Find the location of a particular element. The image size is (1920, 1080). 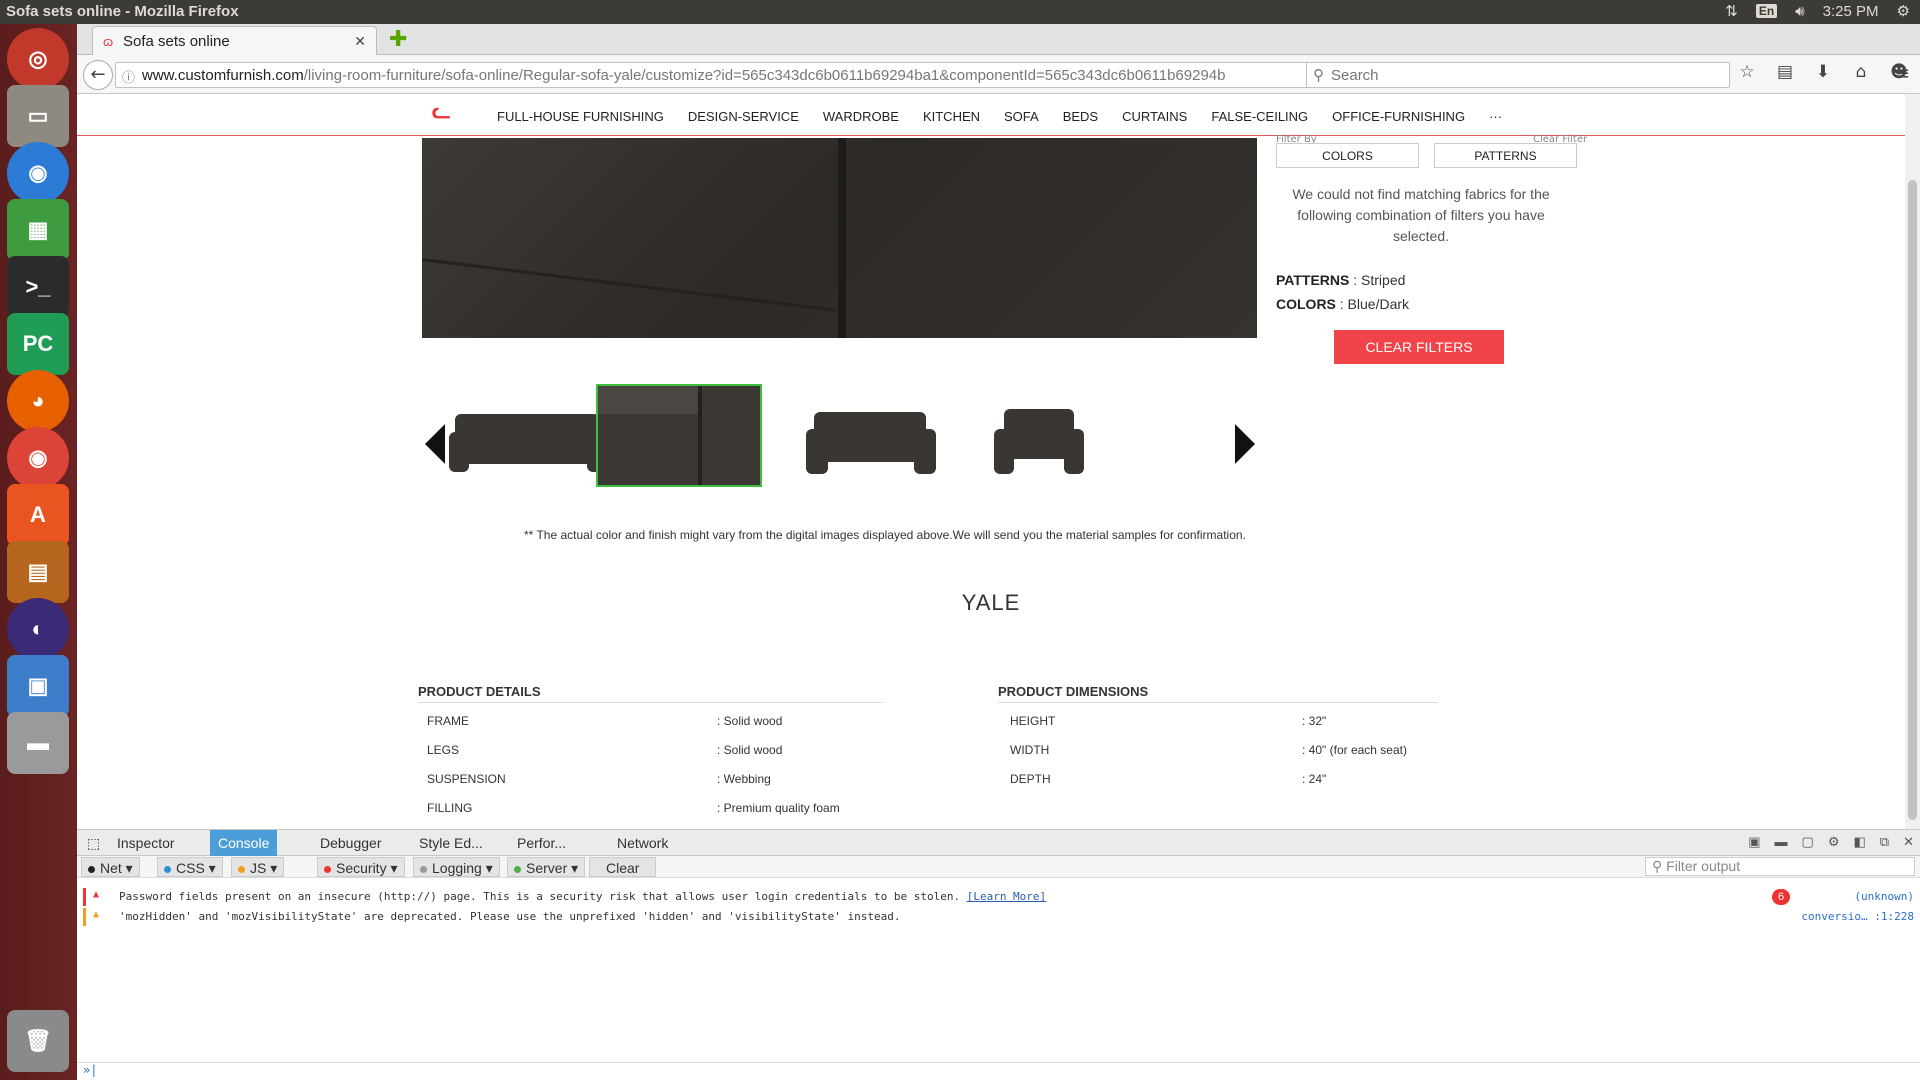

firefox-icon: ◕ is located at coordinates (38, 401).